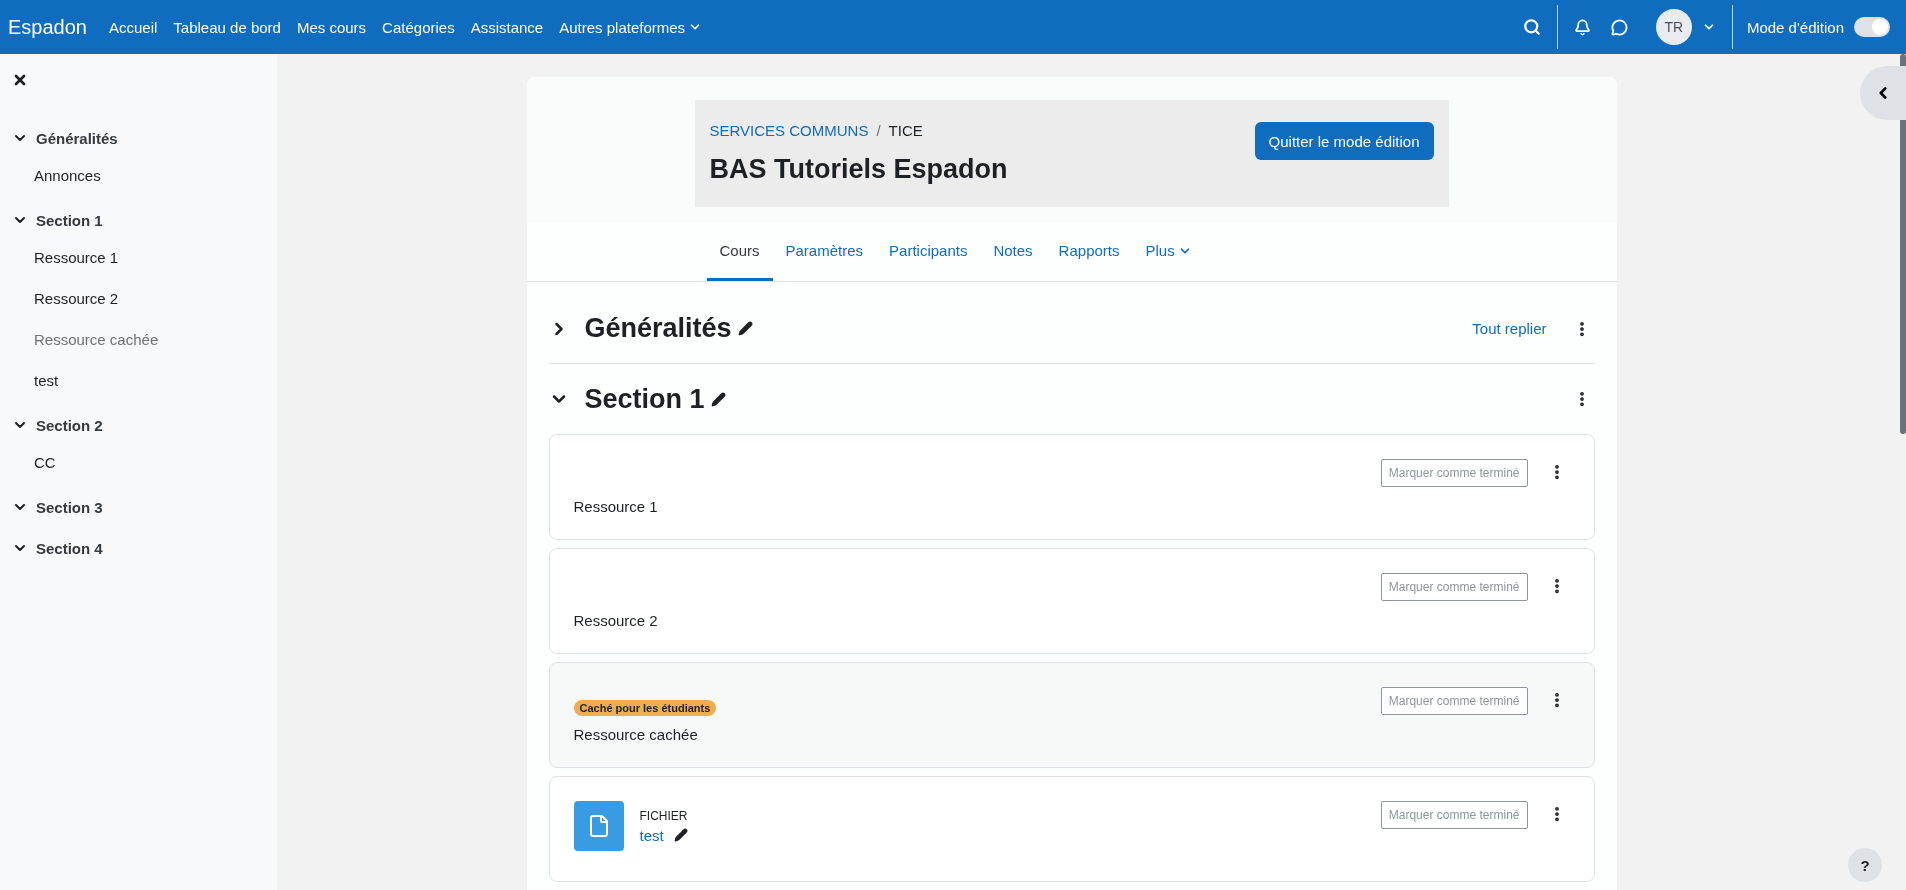  I want to click on activity-text: Ressource 2, so click(616, 620).